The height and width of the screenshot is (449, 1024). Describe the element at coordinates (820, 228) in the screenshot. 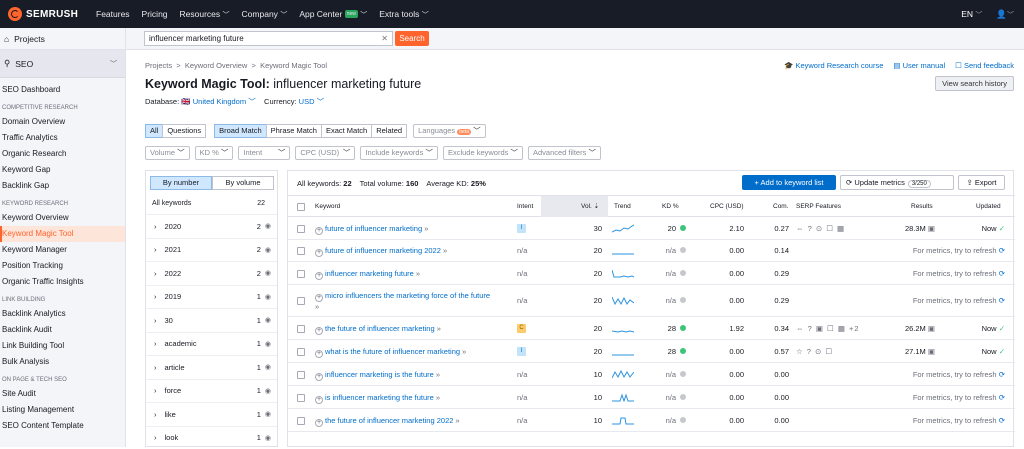

I see `serp-features: ⇔ ? ⊙ ☐ ▦` at that location.